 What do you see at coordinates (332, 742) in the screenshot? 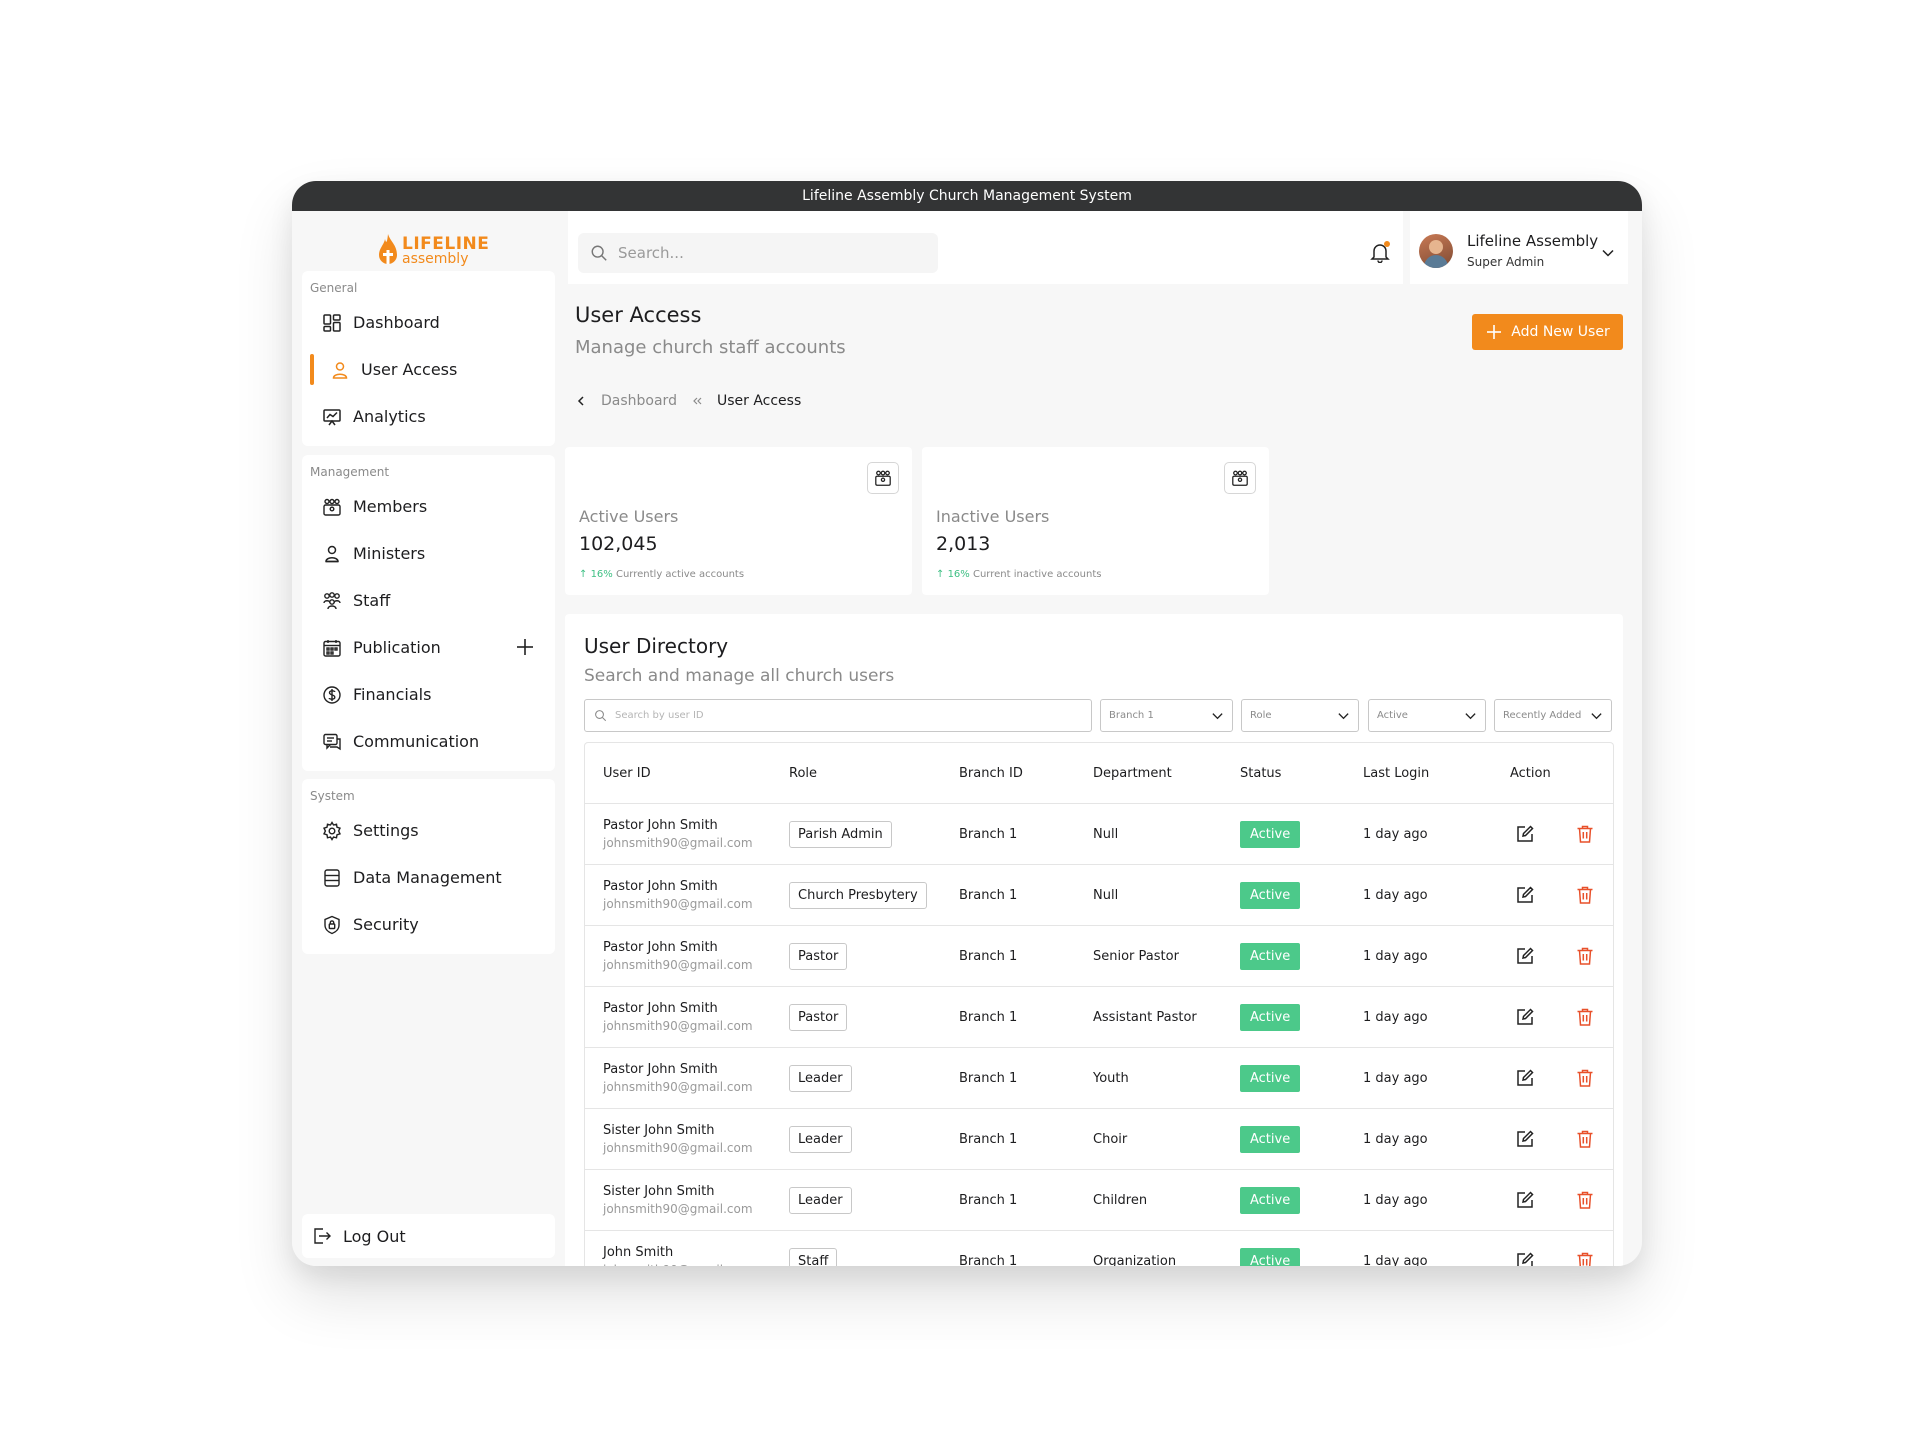
I see `chat-icon` at bounding box center [332, 742].